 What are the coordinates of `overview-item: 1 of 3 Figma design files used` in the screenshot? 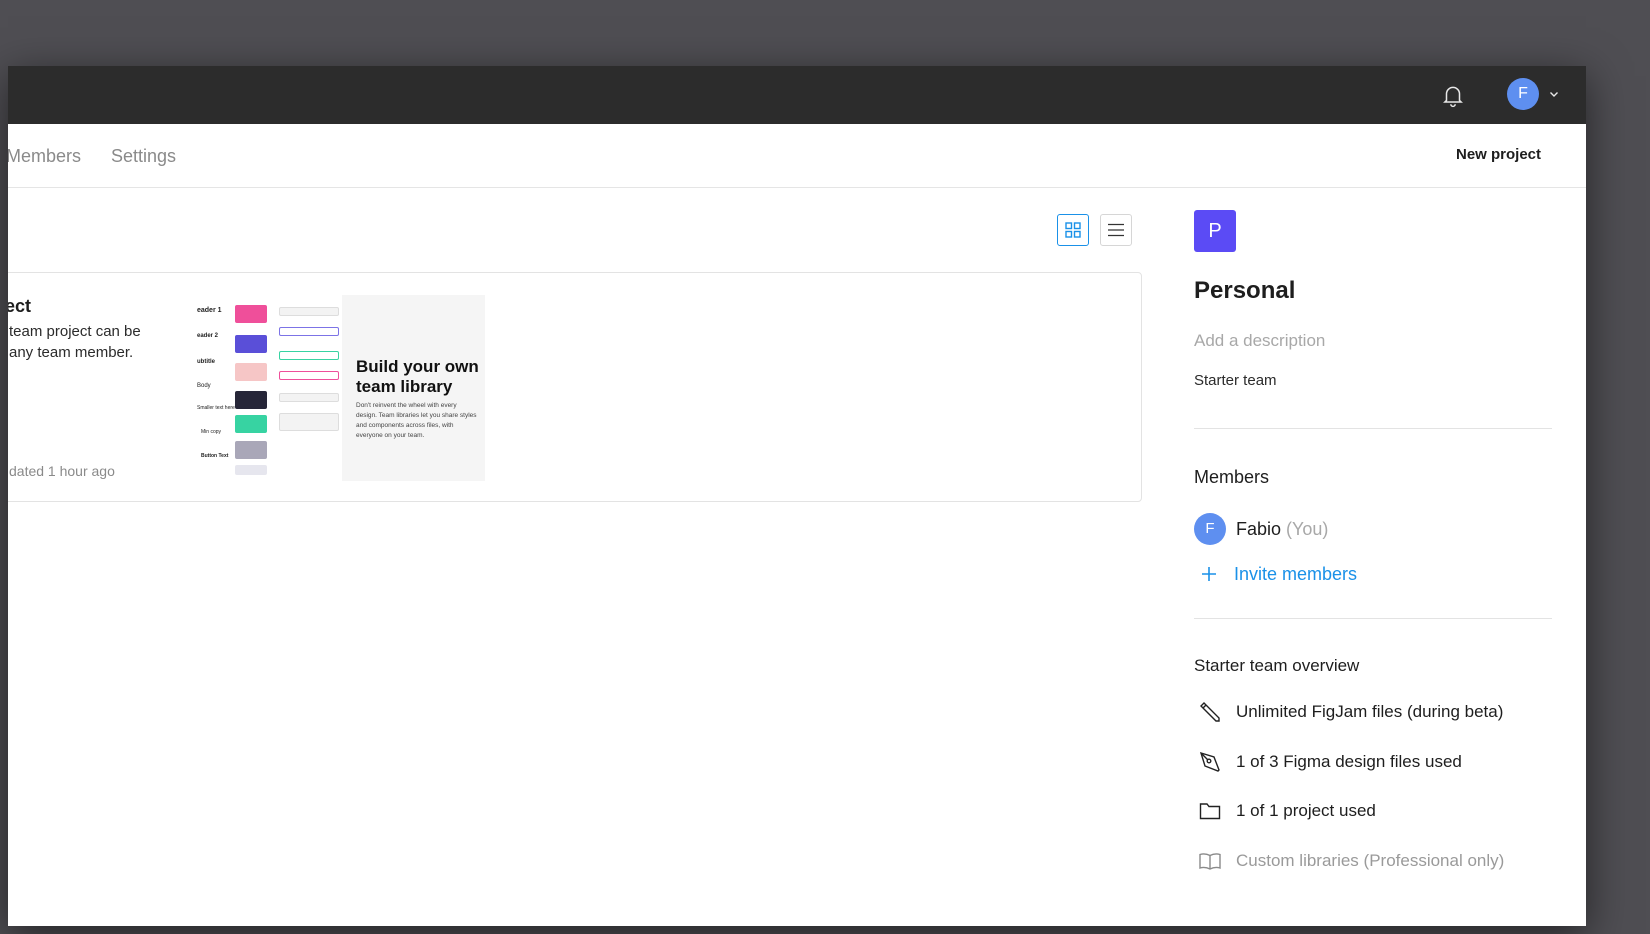 It's located at (1330, 762).